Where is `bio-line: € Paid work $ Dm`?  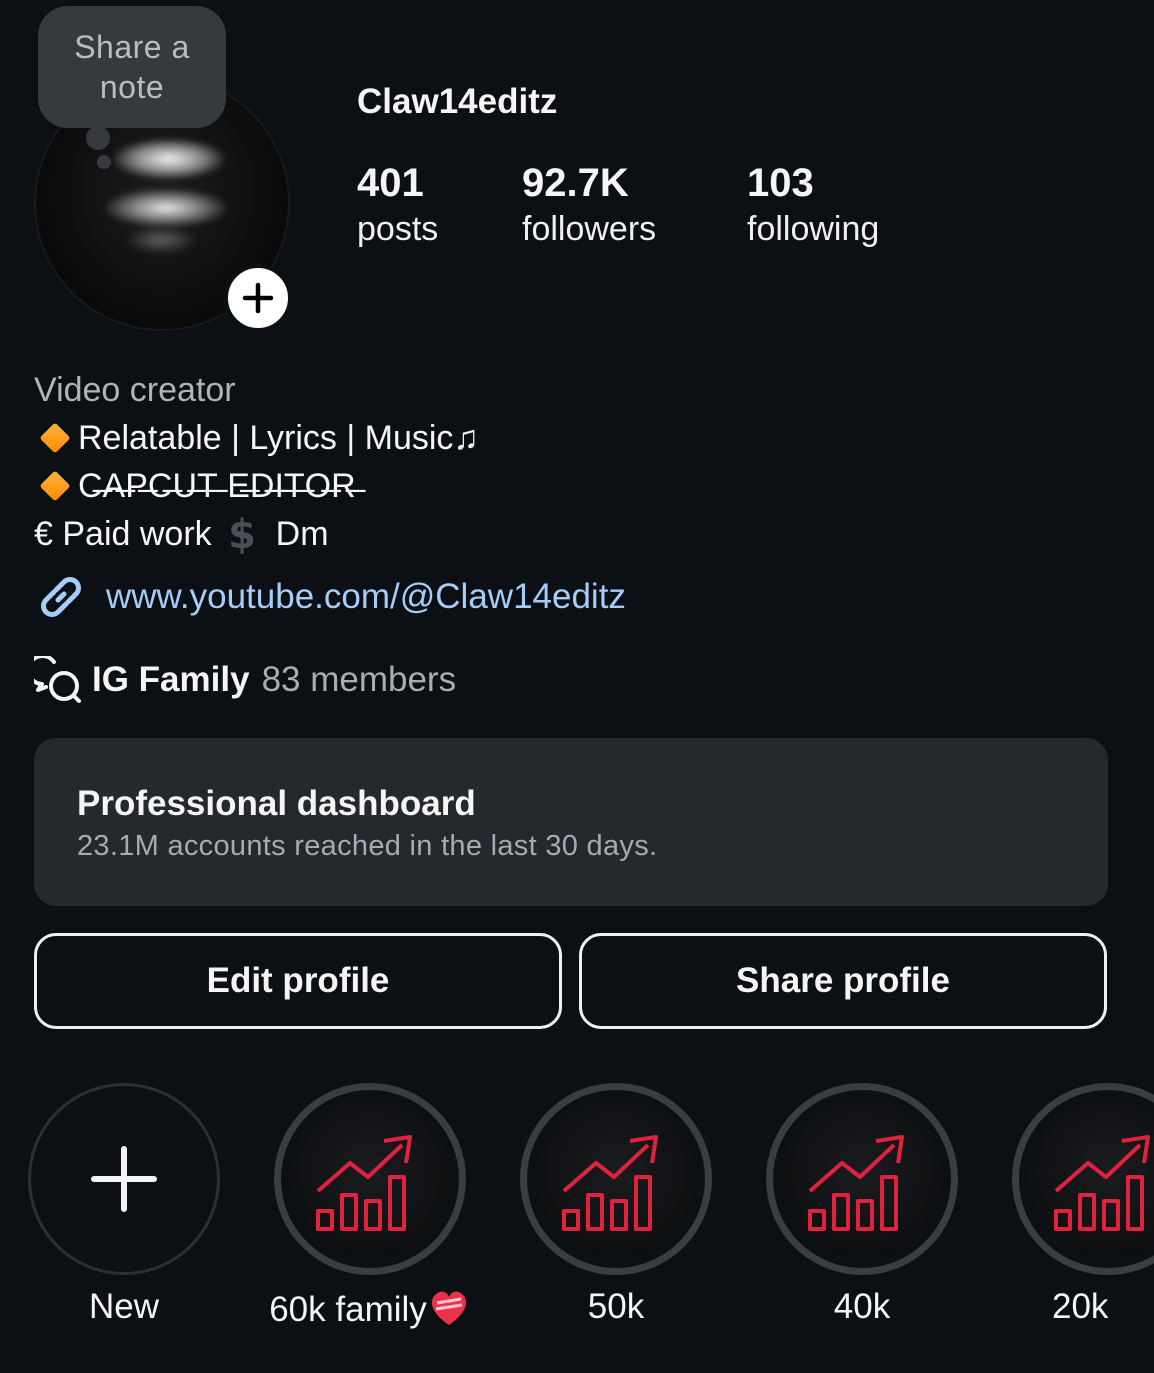
bio-line: € Paid work $ Dm is located at coordinates (256, 534).